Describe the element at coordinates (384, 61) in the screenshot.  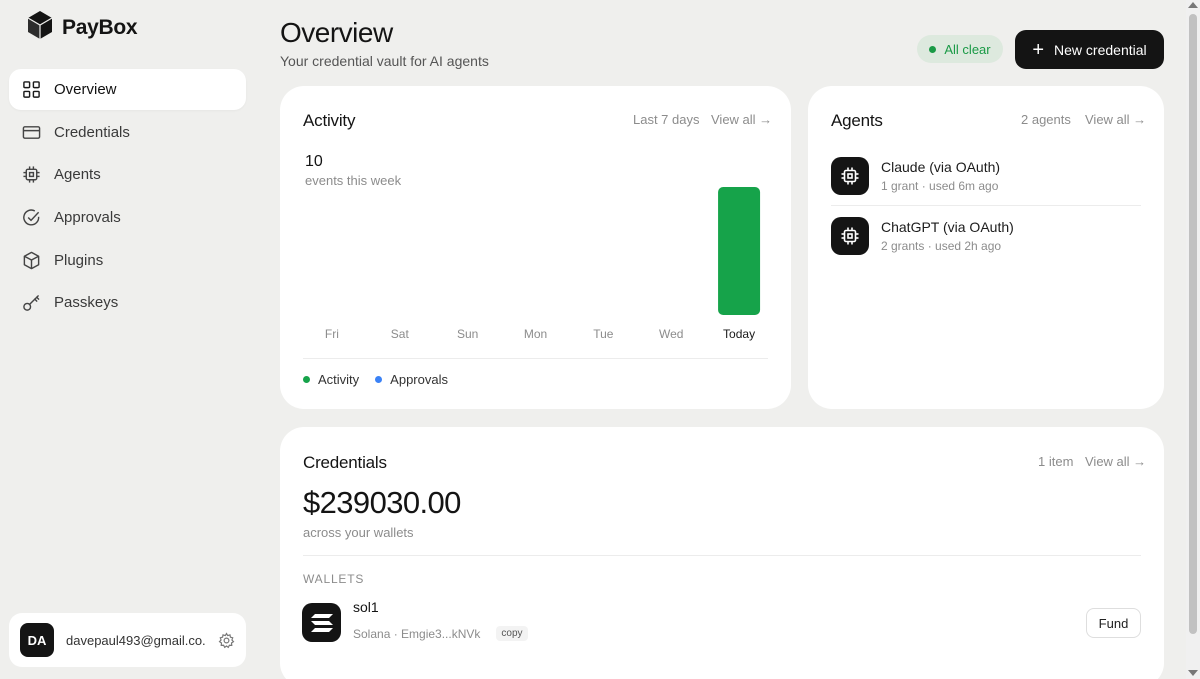
I see `page-subtitle: Your credential vault for AI agents` at that location.